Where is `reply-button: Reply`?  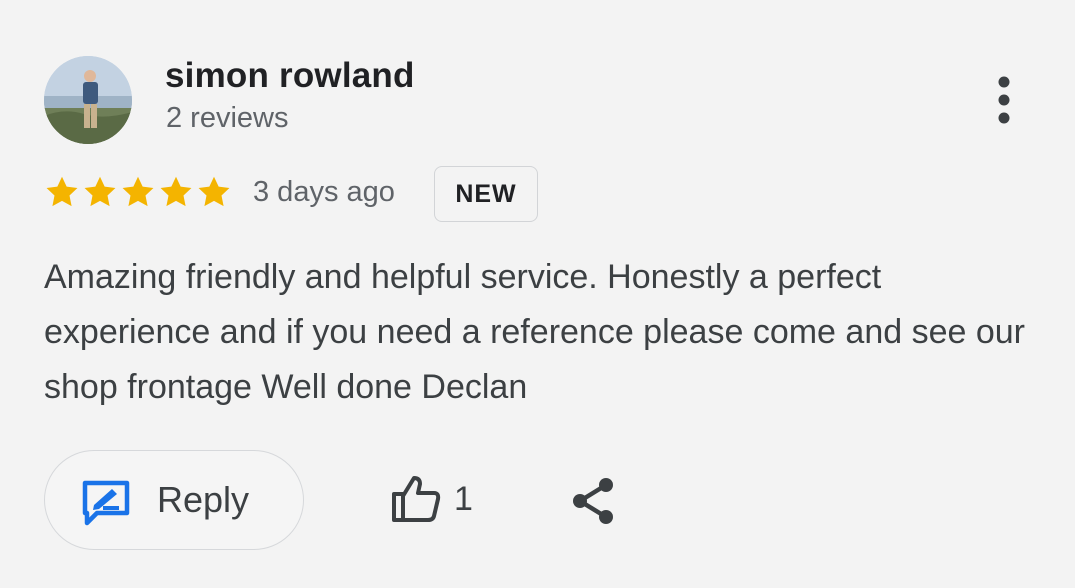 reply-button: Reply is located at coordinates (174, 500).